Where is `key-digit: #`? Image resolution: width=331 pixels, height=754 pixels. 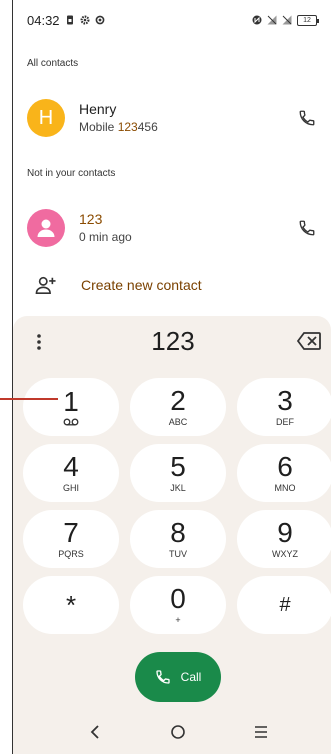
key-digit: # is located at coordinates (285, 605).